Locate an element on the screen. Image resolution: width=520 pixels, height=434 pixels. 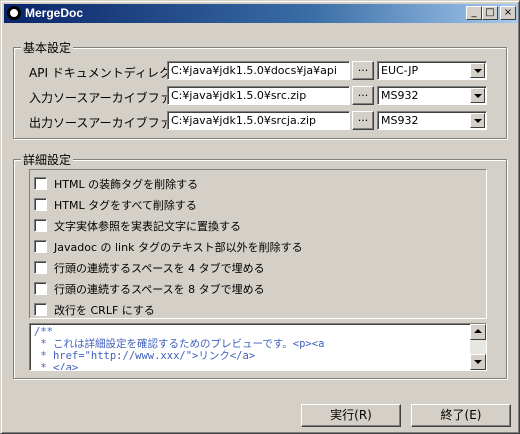
option-label: 文字実体参照を実表記文字に置換する is located at coordinates (147, 226).